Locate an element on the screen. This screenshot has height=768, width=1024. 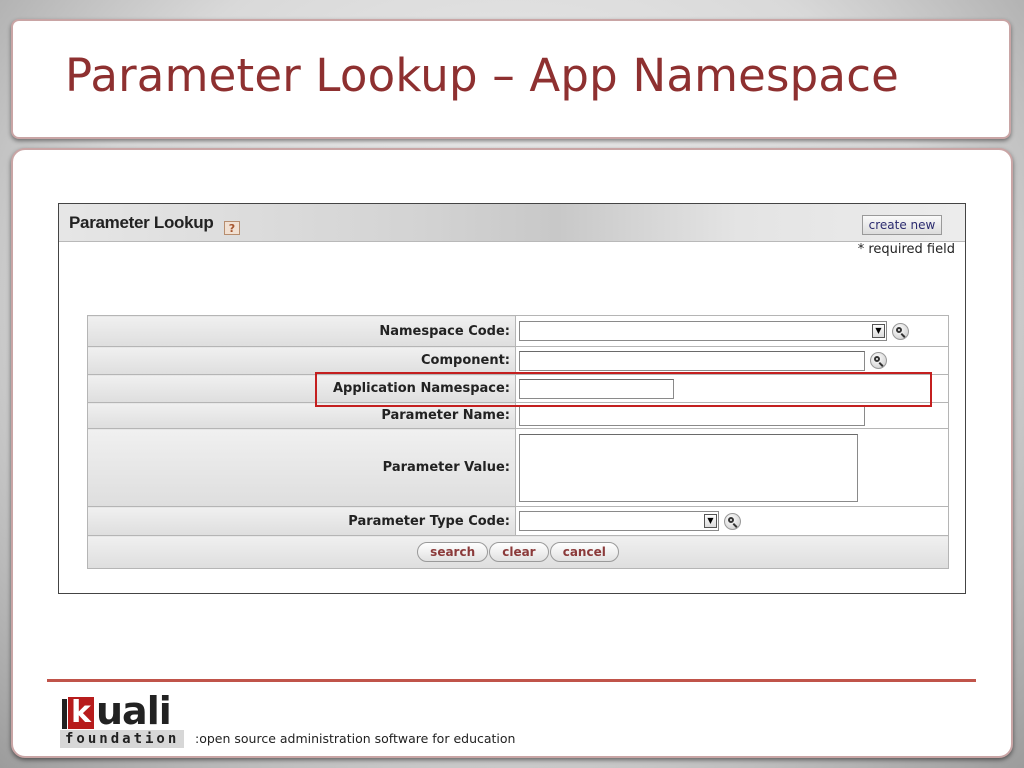
logo-foundation: foundation is located at coordinates (122, 739).